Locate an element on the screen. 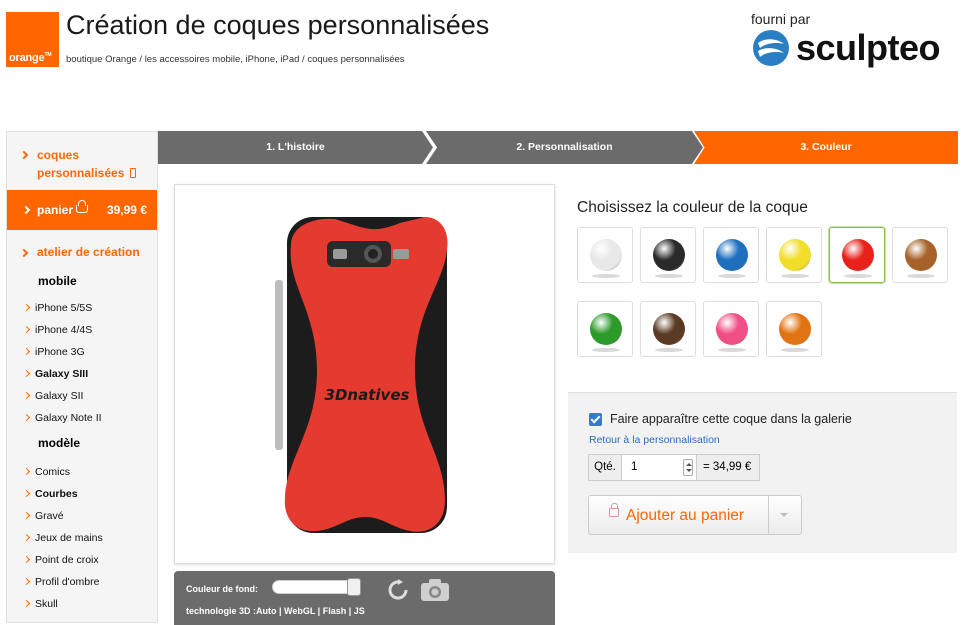 This screenshot has height=625, width=964. color-swatch-bronze is located at coordinates (920, 255).